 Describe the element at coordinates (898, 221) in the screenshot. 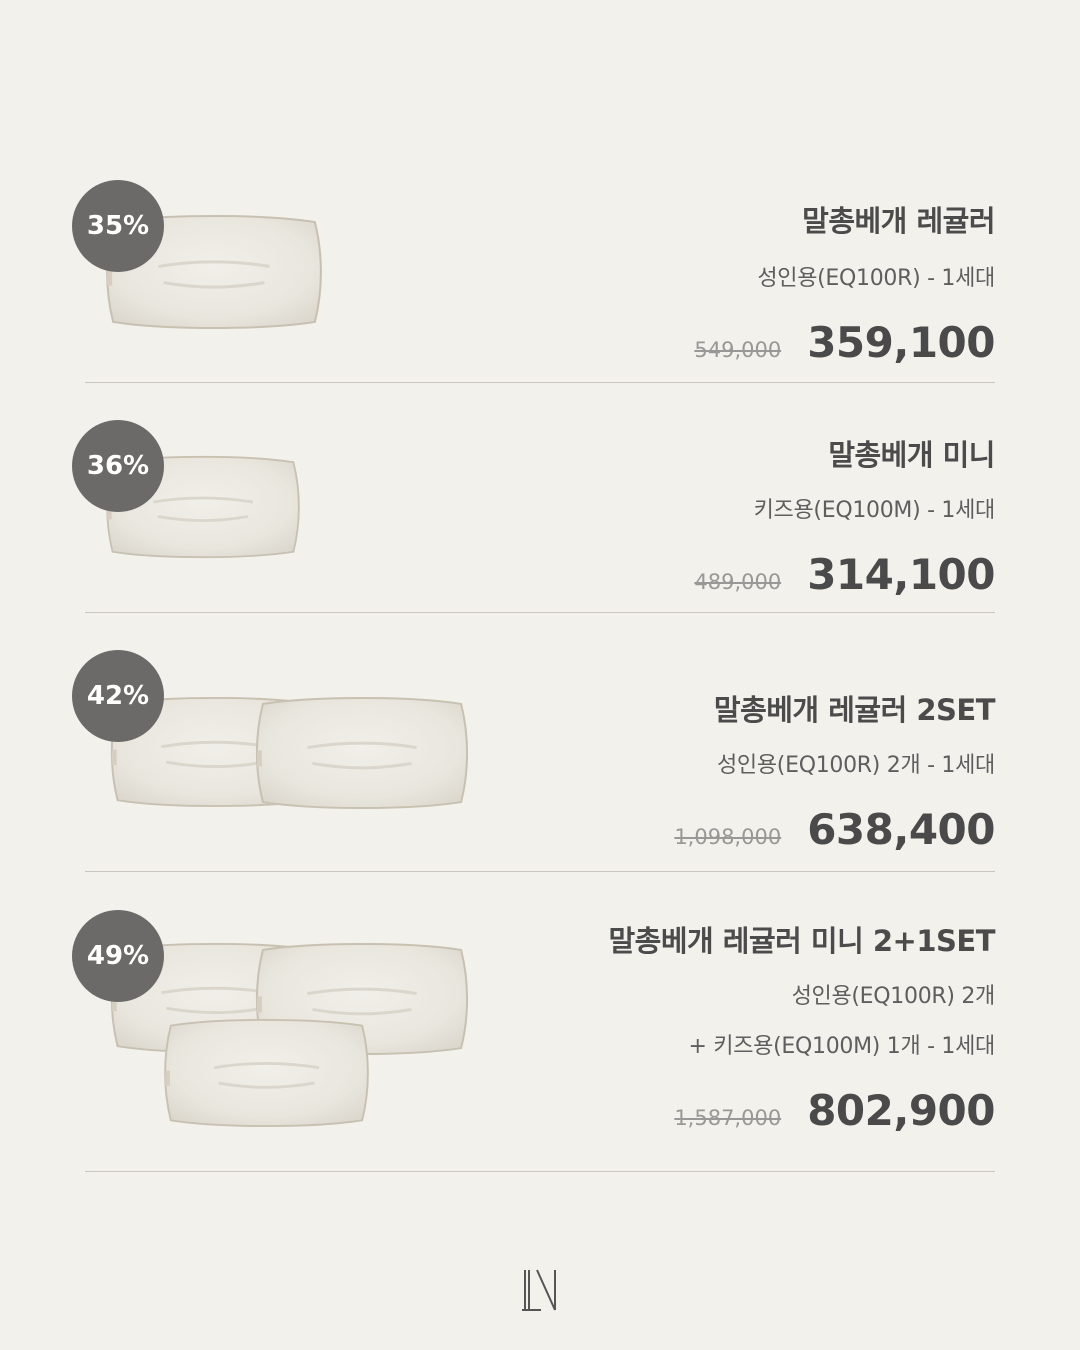

I see `product-name: 말총베개 레귤러` at that location.